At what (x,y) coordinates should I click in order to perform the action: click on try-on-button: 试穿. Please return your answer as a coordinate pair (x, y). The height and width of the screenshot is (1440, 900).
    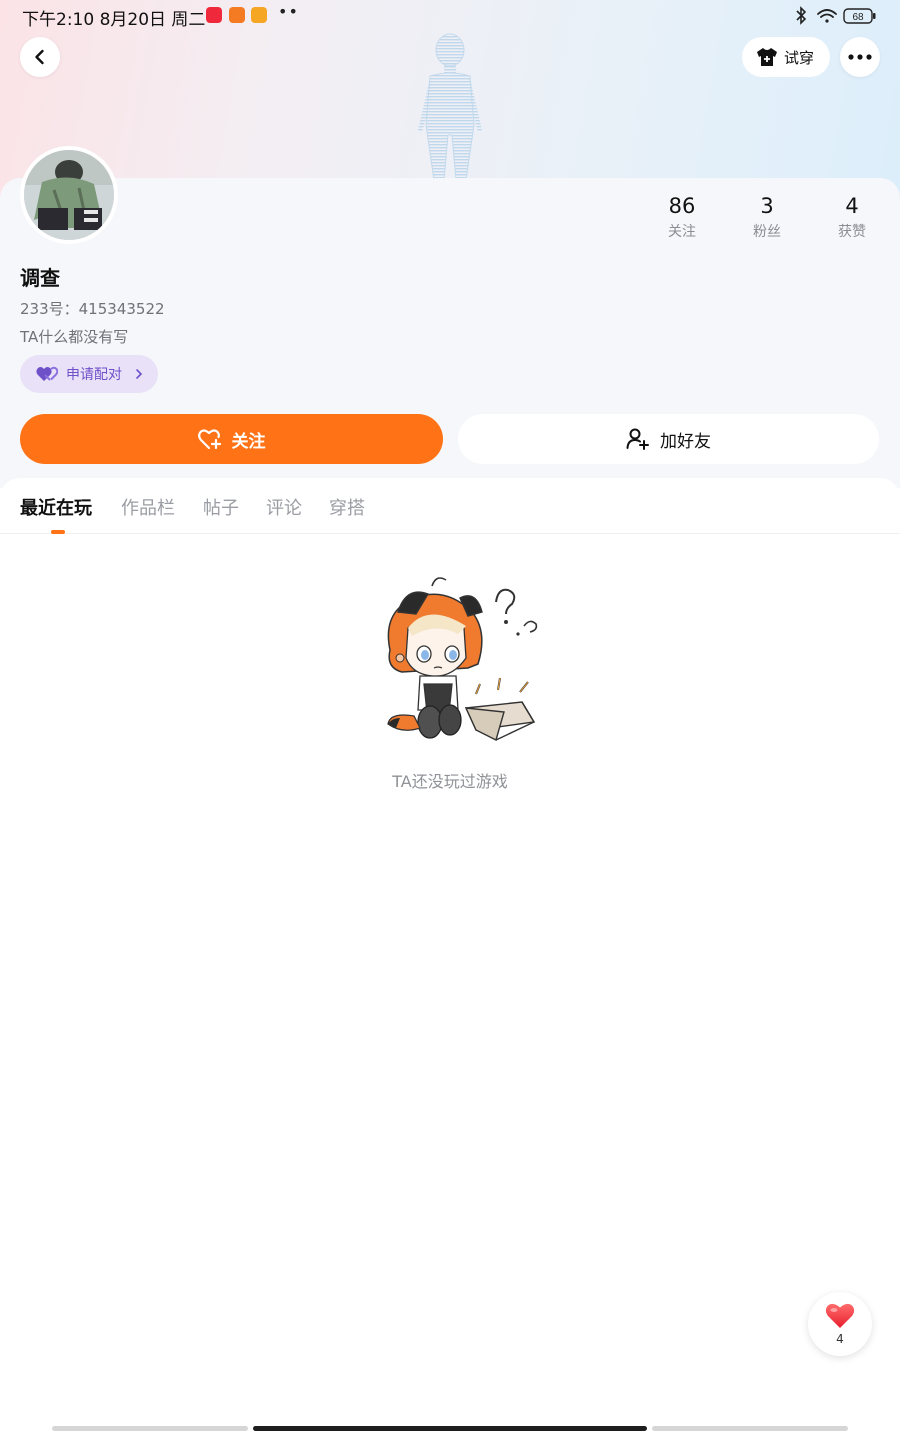
    Looking at the image, I should click on (786, 57).